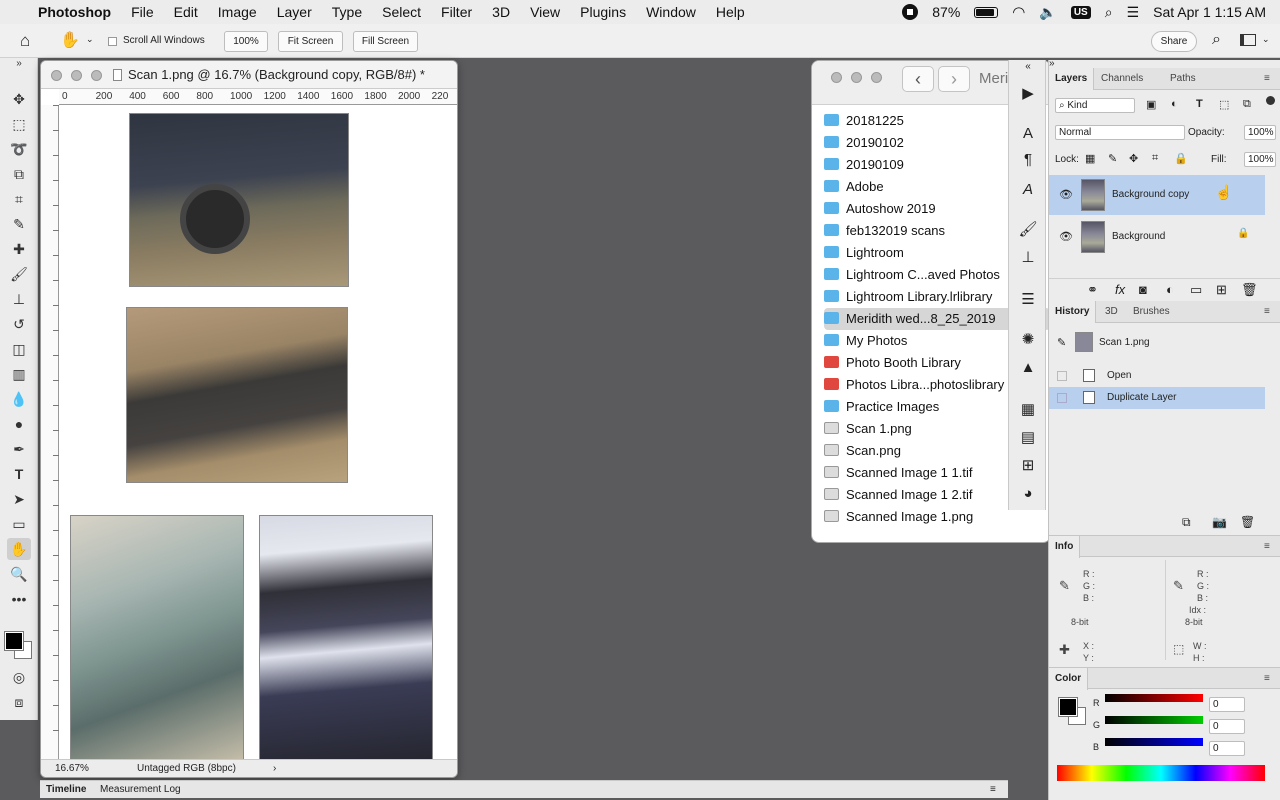 Image resolution: width=1280 pixels, height=800 pixels. Describe the element at coordinates (910, 12) in the screenshot. I see `record-icon` at that location.